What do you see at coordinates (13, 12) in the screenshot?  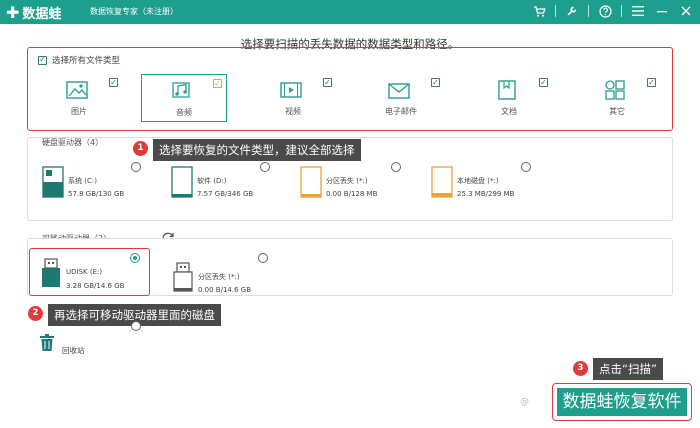 I see `plus-logo-icon: ✚` at bounding box center [13, 12].